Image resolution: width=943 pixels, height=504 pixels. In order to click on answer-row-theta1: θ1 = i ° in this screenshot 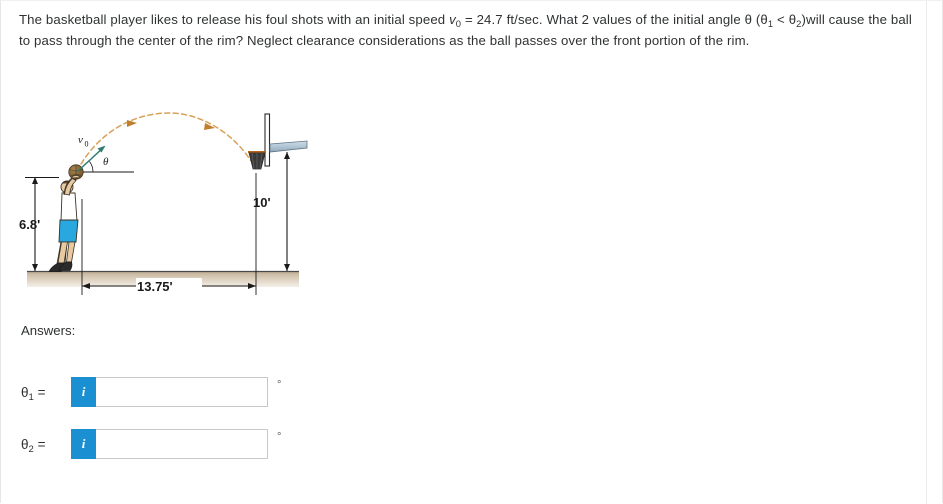, I will do `click(151, 392)`.